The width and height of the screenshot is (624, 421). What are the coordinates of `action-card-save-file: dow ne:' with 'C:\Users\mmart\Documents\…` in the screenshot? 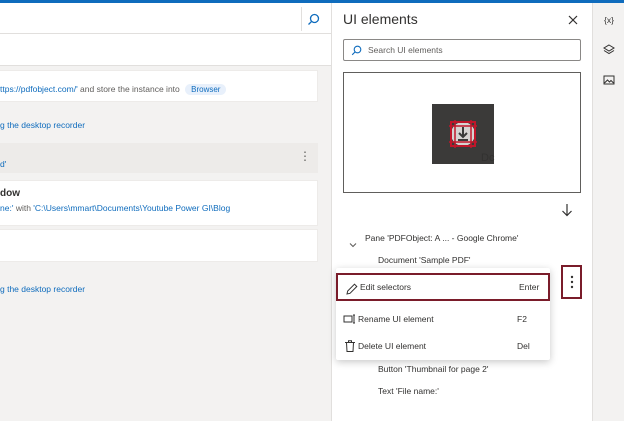 It's located at (159, 203).